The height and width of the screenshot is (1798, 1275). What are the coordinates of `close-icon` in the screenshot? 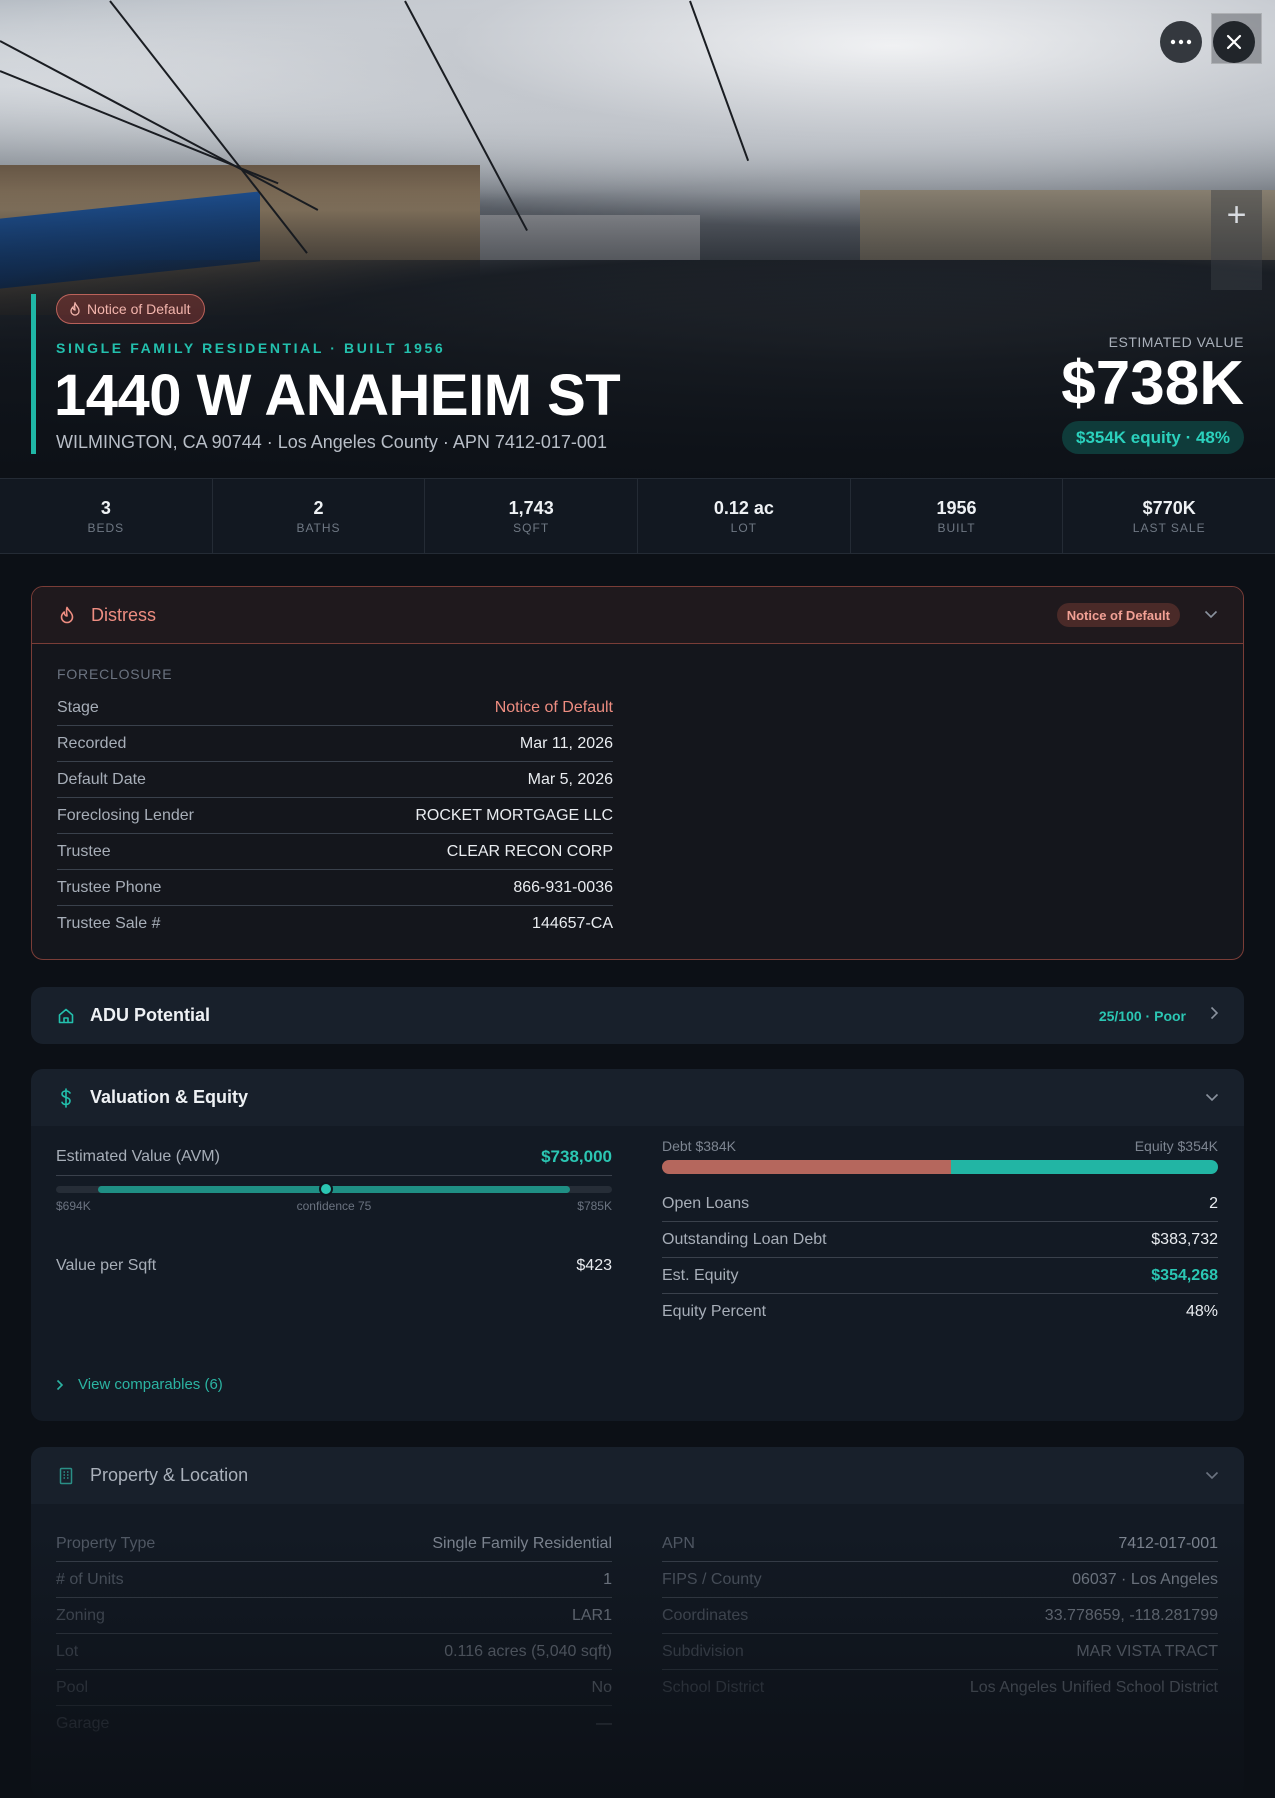 It's located at (1234, 42).